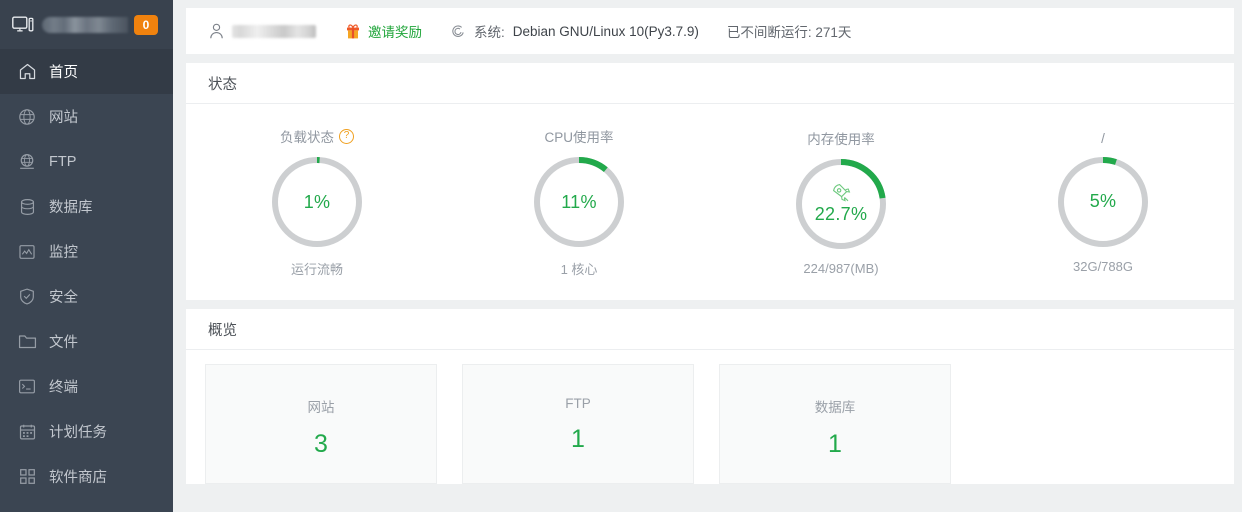 This screenshot has height=512, width=1242. What do you see at coordinates (63, 73) in the screenshot?
I see `sidebar-item-label: 首页` at bounding box center [63, 73].